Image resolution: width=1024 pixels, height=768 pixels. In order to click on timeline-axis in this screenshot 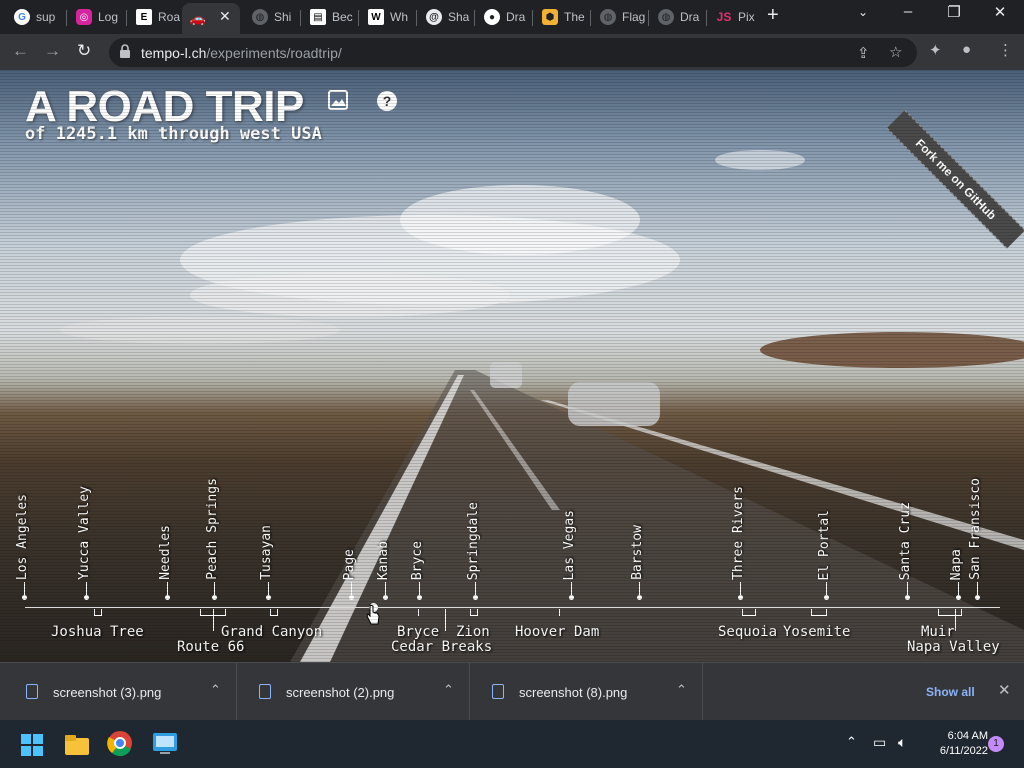, I will do `click(512, 607)`.